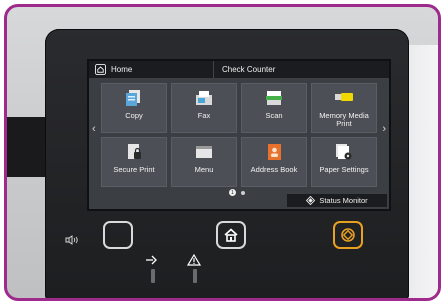 This screenshot has width=447, height=306. What do you see at coordinates (195, 276) in the screenshot?
I see `error-led` at bounding box center [195, 276].